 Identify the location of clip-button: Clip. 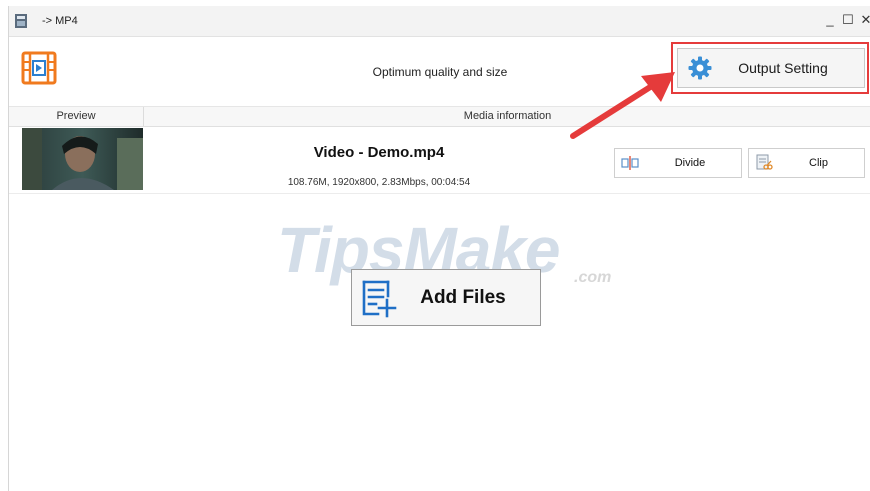
(806, 163).